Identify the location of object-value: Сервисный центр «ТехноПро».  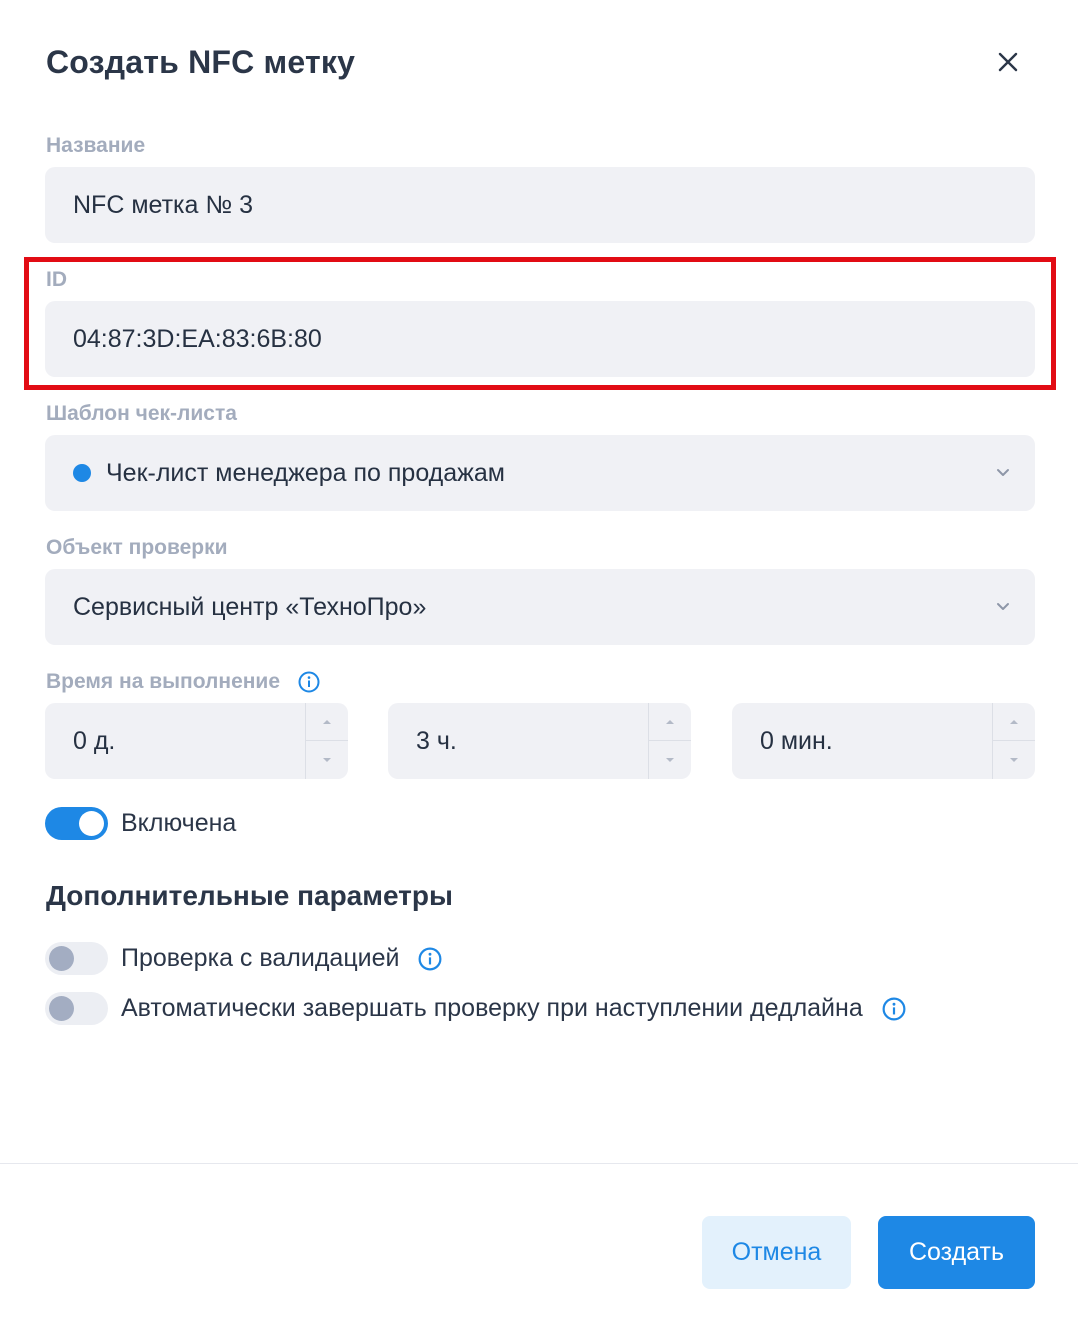
(250, 606).